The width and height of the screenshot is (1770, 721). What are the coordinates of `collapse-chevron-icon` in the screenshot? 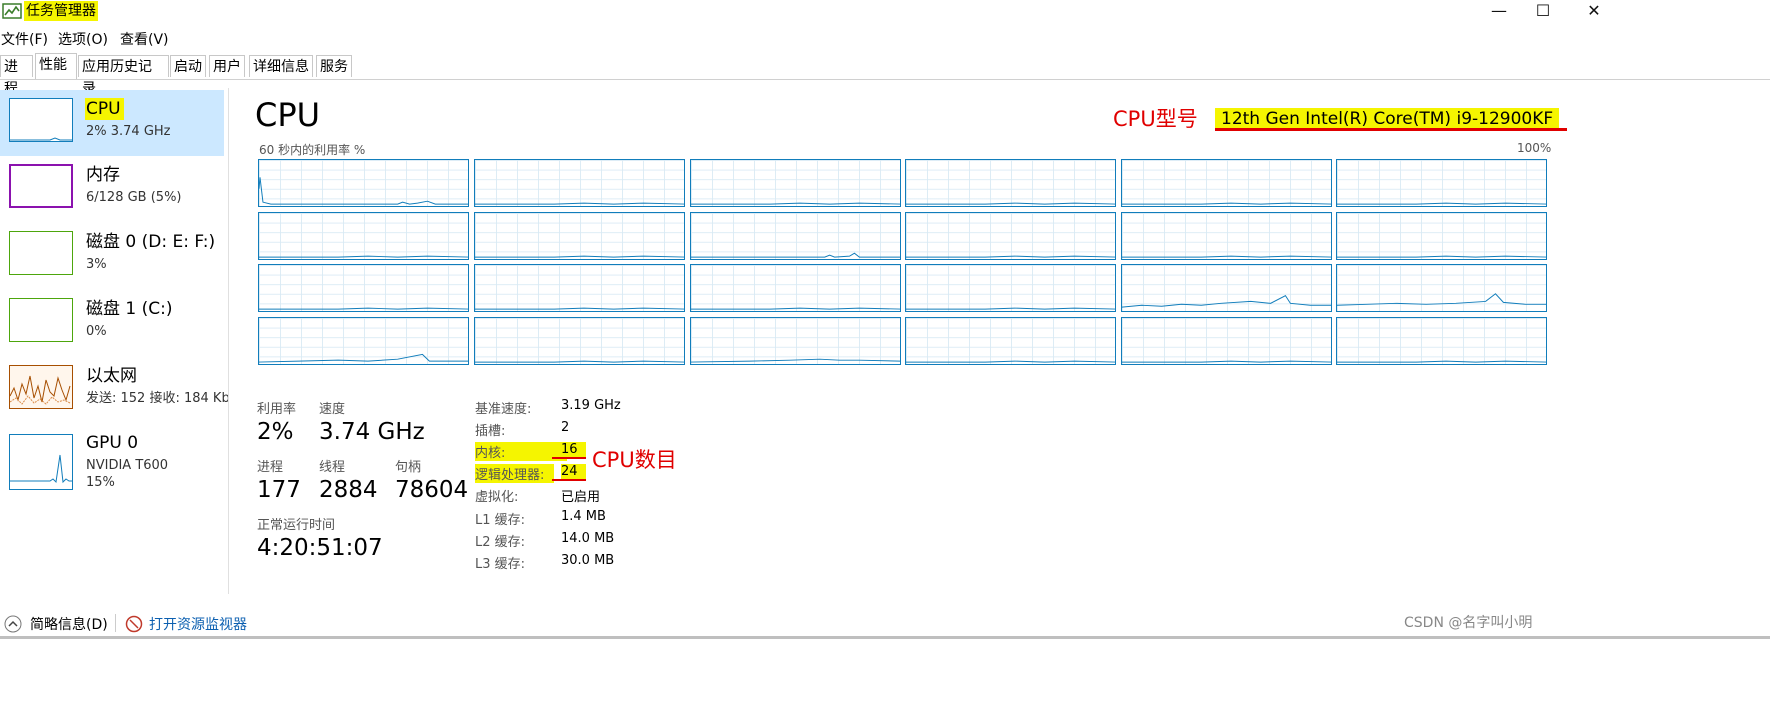 It's located at (13, 624).